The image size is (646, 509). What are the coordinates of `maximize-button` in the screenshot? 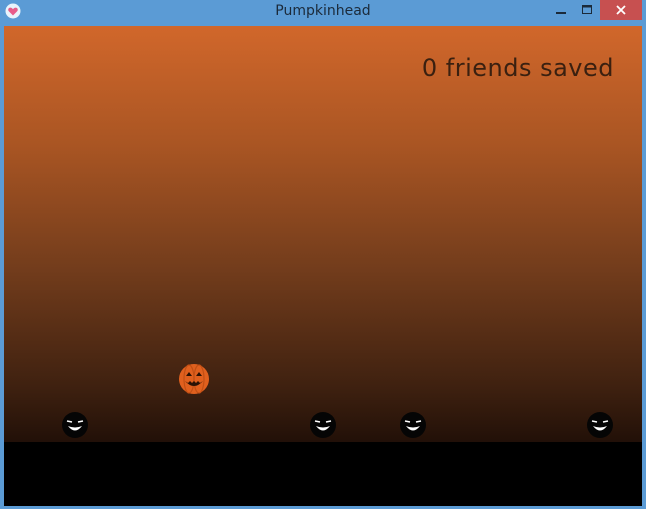 It's located at (587, 10).